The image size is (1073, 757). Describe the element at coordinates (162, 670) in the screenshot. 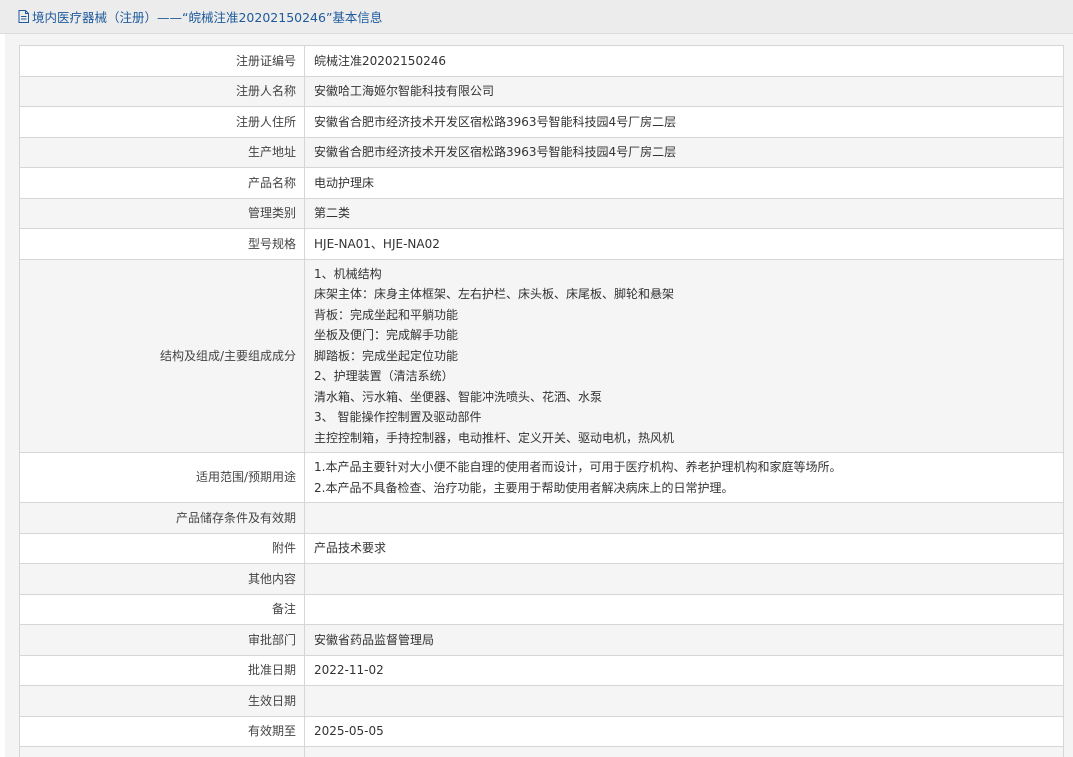

I see `field-label: 批准日期` at that location.